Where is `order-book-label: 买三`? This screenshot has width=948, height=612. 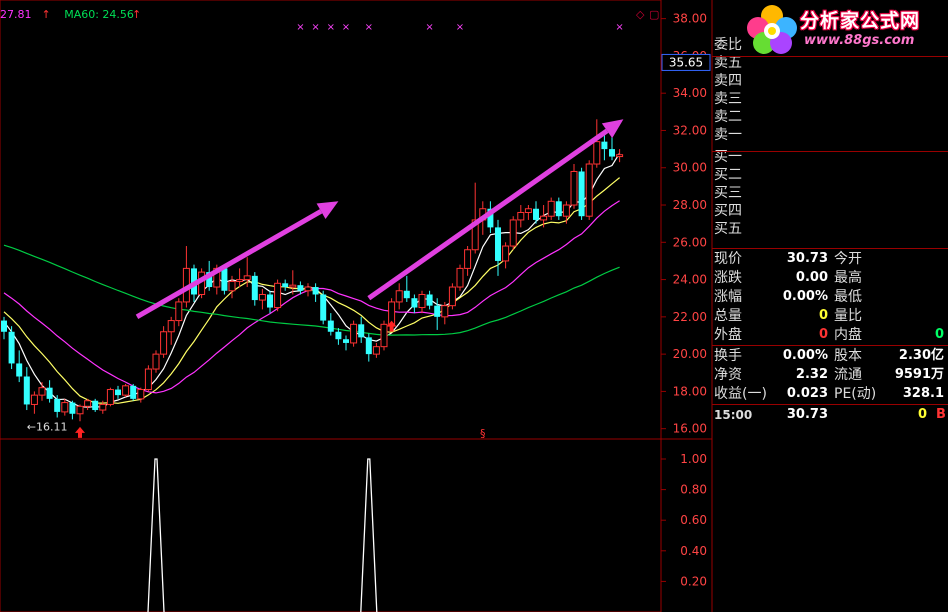
order-book-label: 买三 is located at coordinates (728, 193).